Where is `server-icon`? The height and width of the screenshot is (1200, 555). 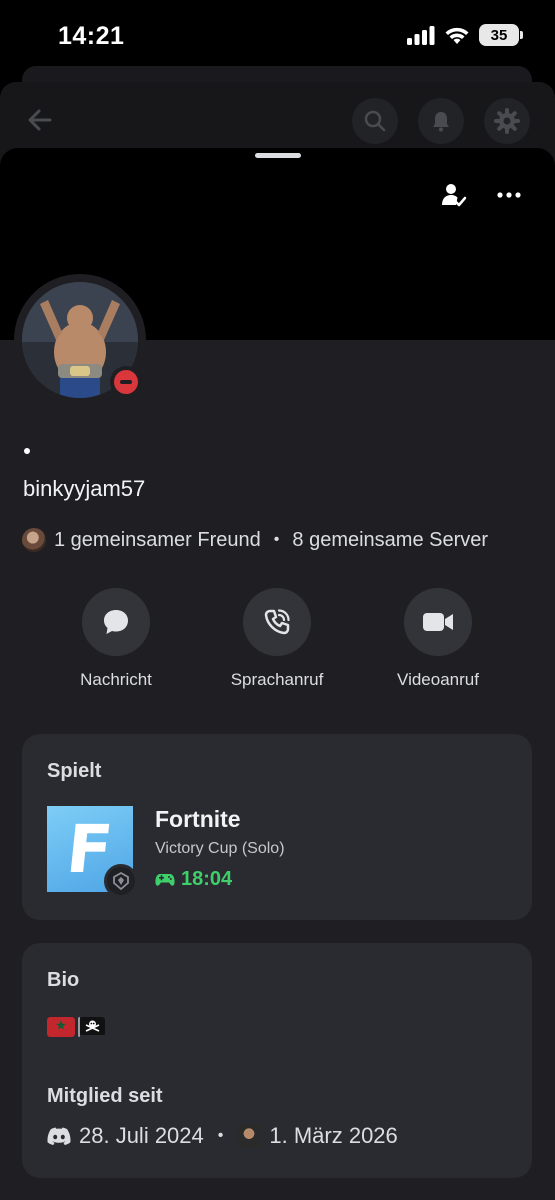 server-icon is located at coordinates (249, 1136).